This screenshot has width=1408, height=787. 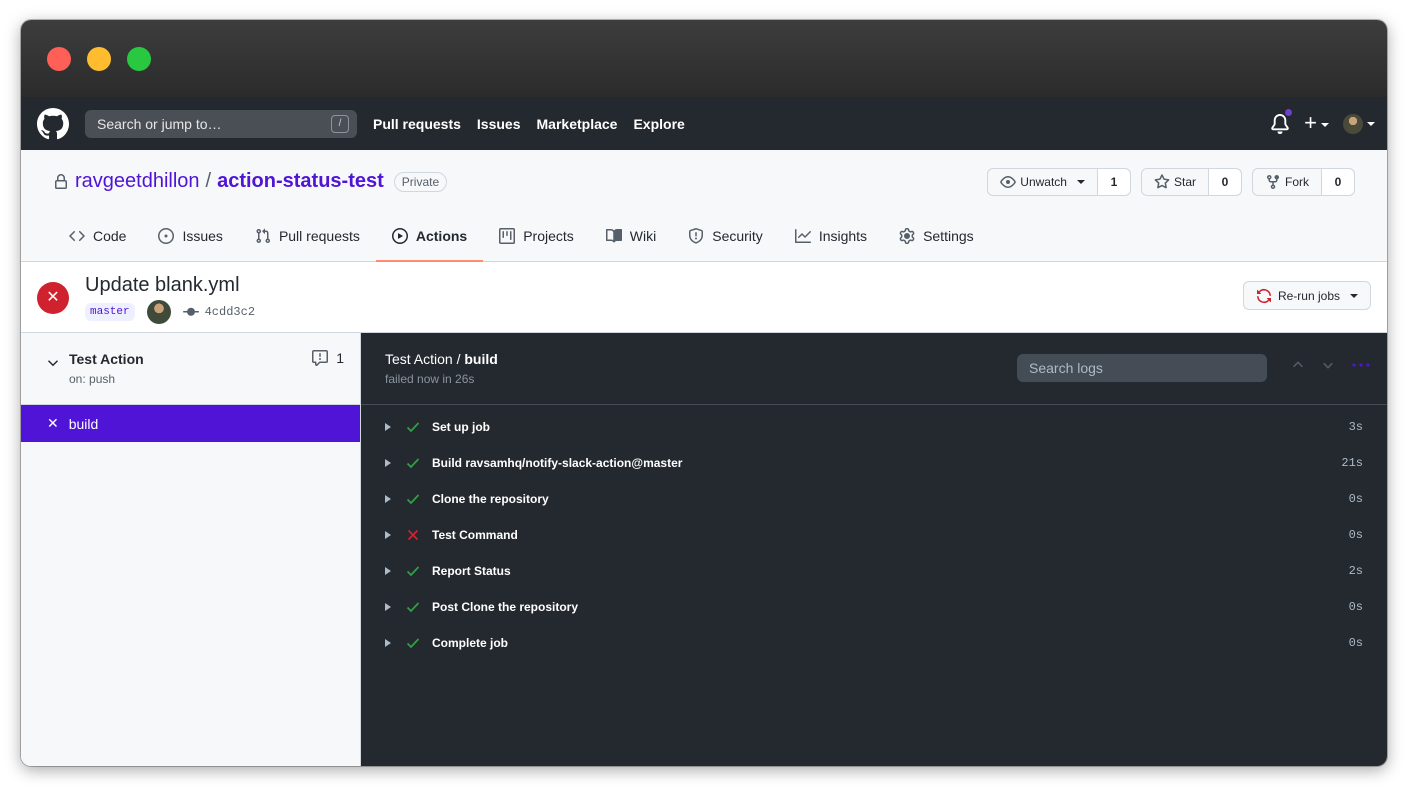 What do you see at coordinates (725, 236) in the screenshot?
I see `tab-security: Security` at bounding box center [725, 236].